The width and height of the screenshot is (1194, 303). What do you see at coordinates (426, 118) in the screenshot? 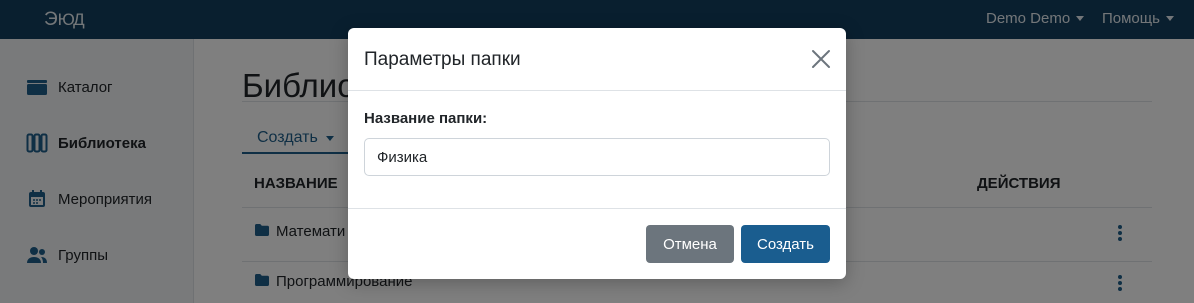
I see `folder-name-label: Название папки:` at bounding box center [426, 118].